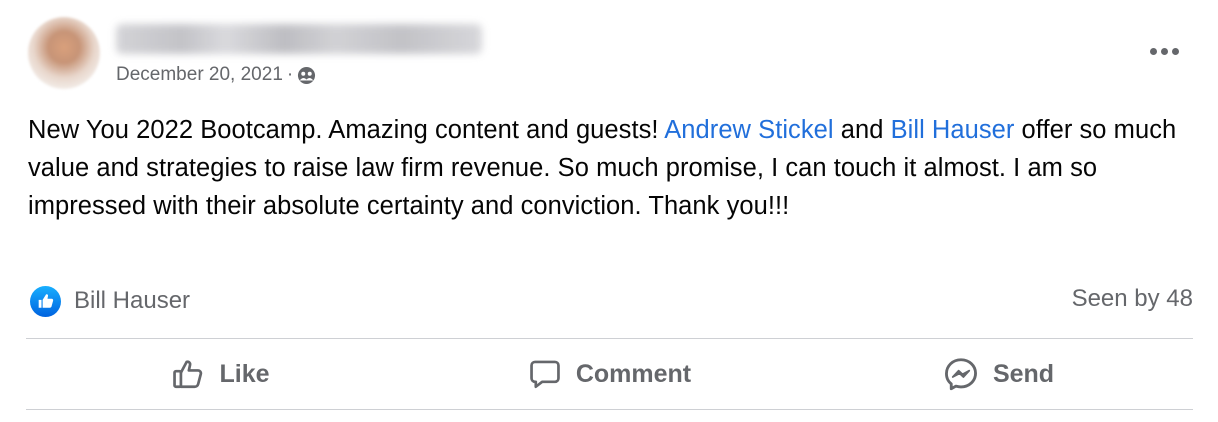  Describe the element at coordinates (748, 130) in the screenshot. I see `mention-link: Andrew Stickel` at that location.